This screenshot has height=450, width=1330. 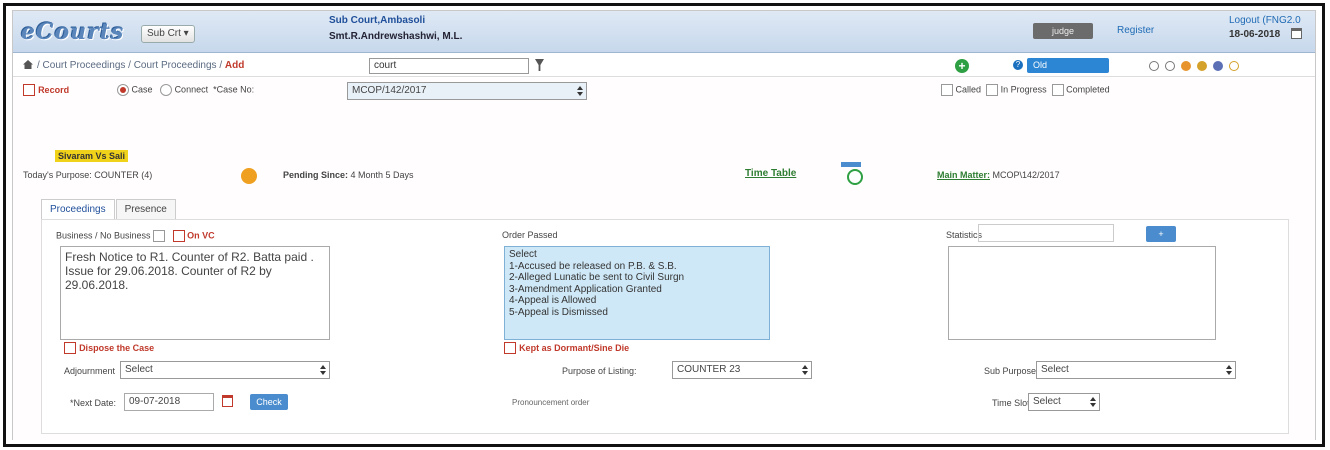 What do you see at coordinates (449, 66) in the screenshot?
I see `search-input: court` at bounding box center [449, 66].